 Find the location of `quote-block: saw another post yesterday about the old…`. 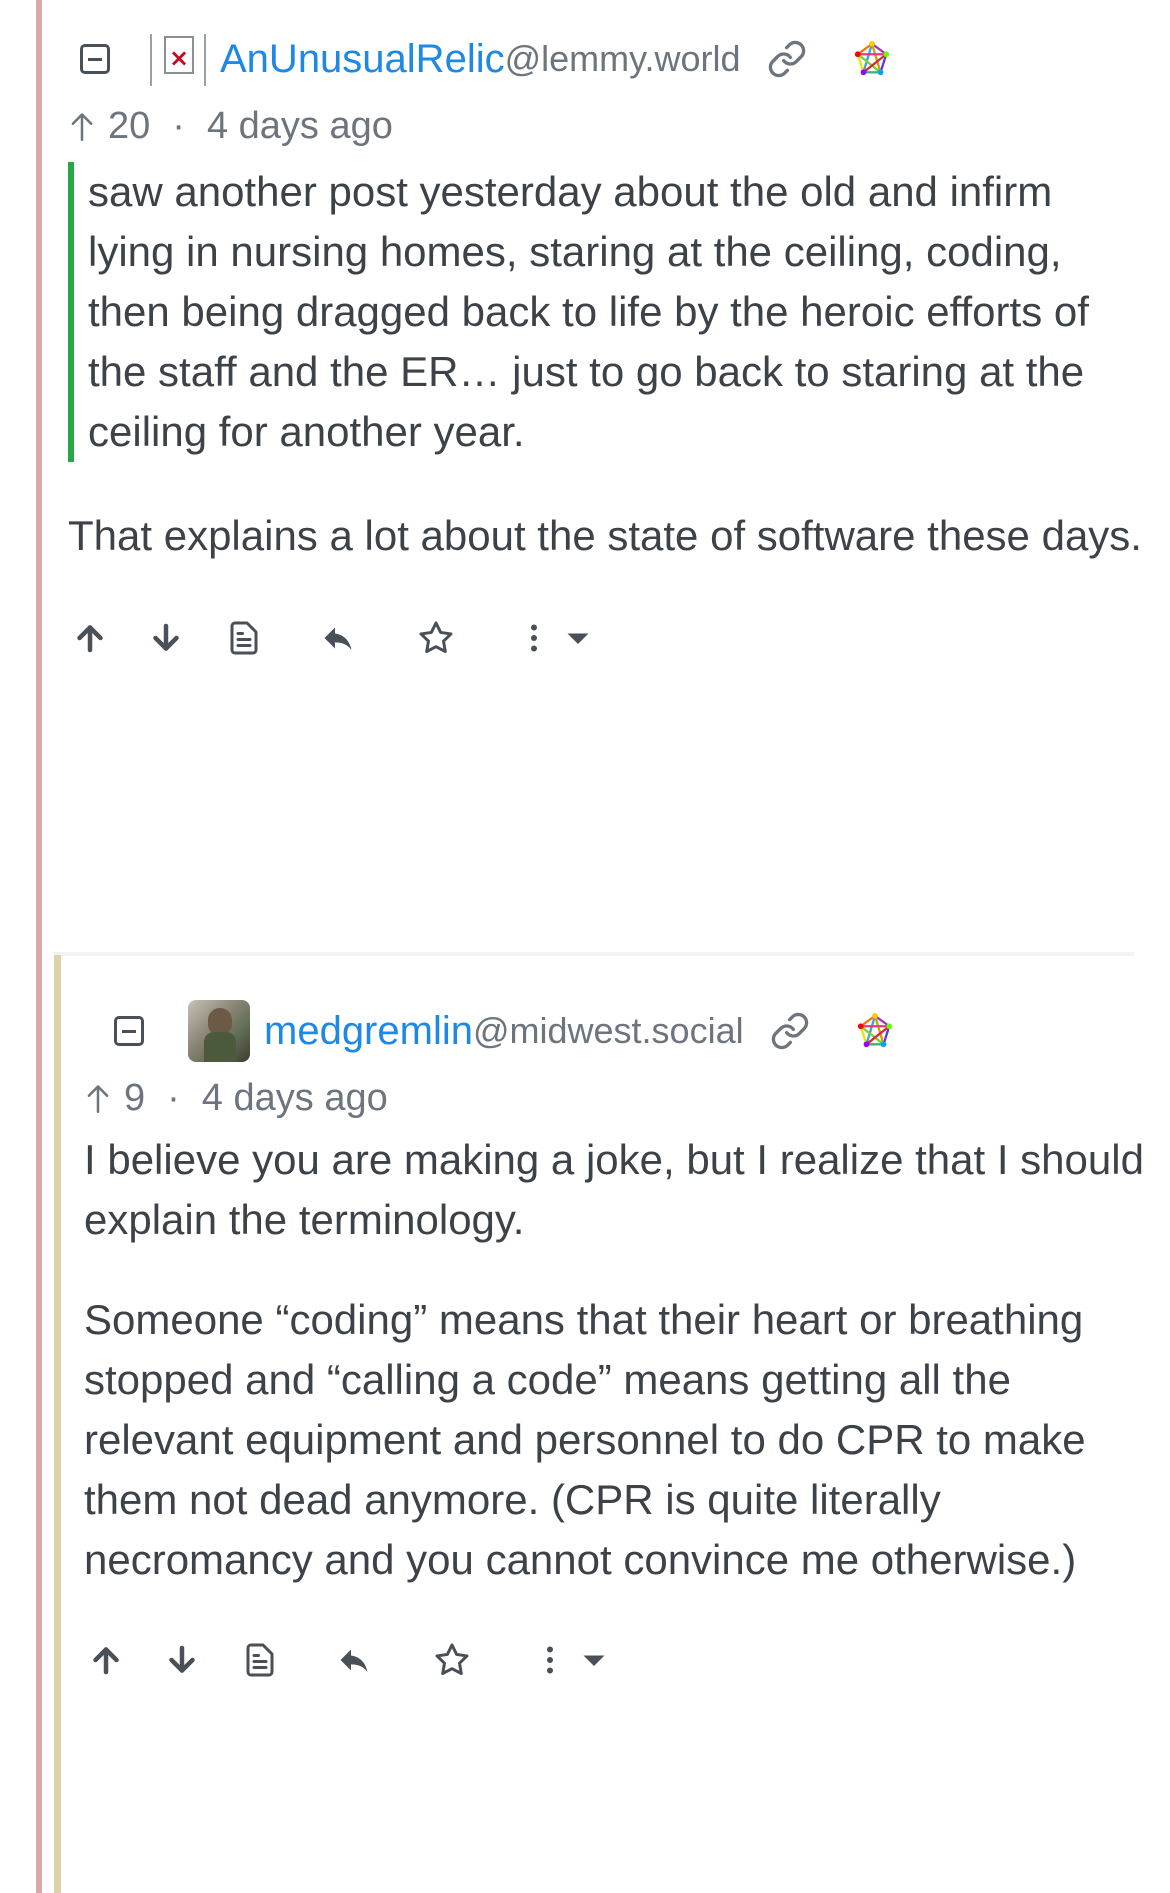

quote-block: saw another post yesterday about the old… is located at coordinates (608, 312).